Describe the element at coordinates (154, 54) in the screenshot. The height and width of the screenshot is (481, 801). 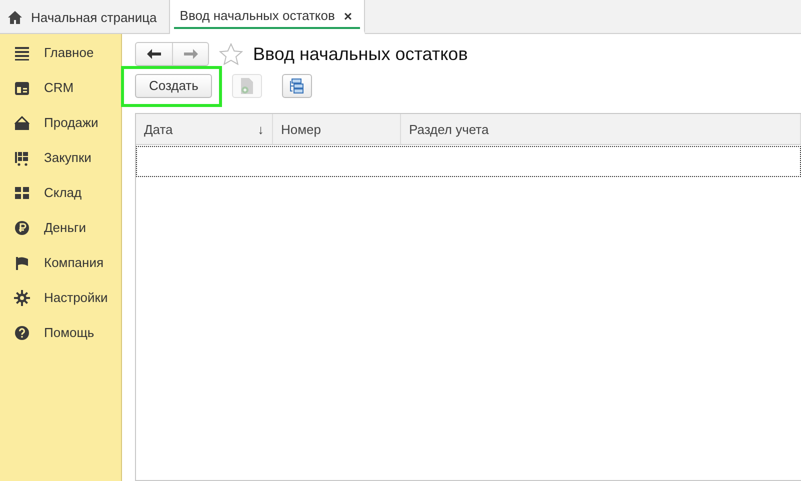
I see `arrow-left-icon` at that location.